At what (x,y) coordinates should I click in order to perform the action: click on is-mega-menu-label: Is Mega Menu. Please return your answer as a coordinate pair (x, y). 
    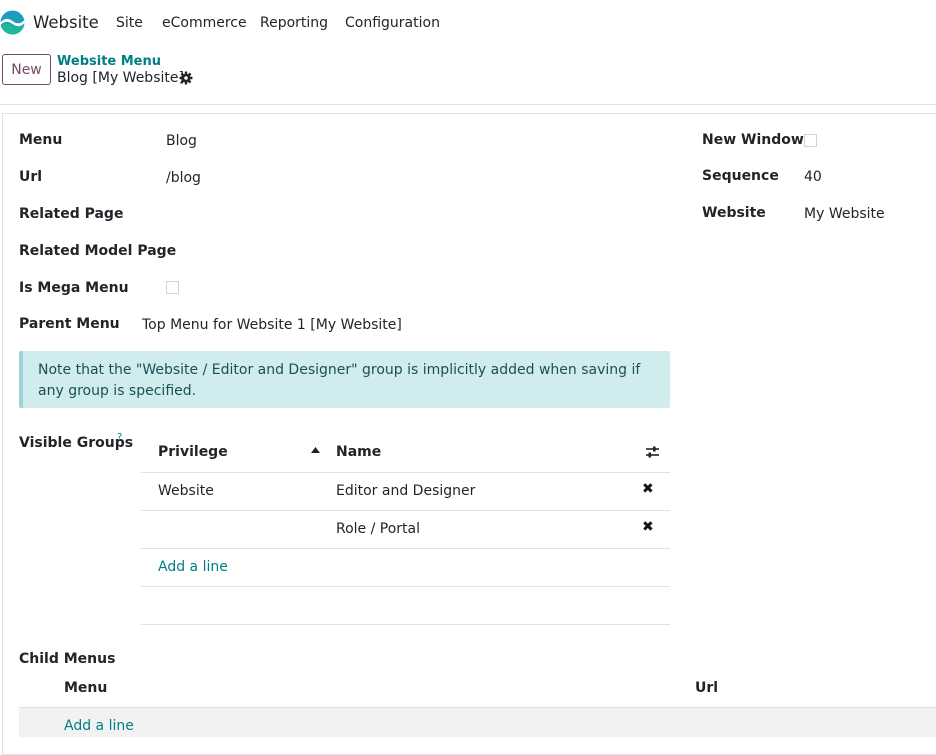
    Looking at the image, I should click on (74, 288).